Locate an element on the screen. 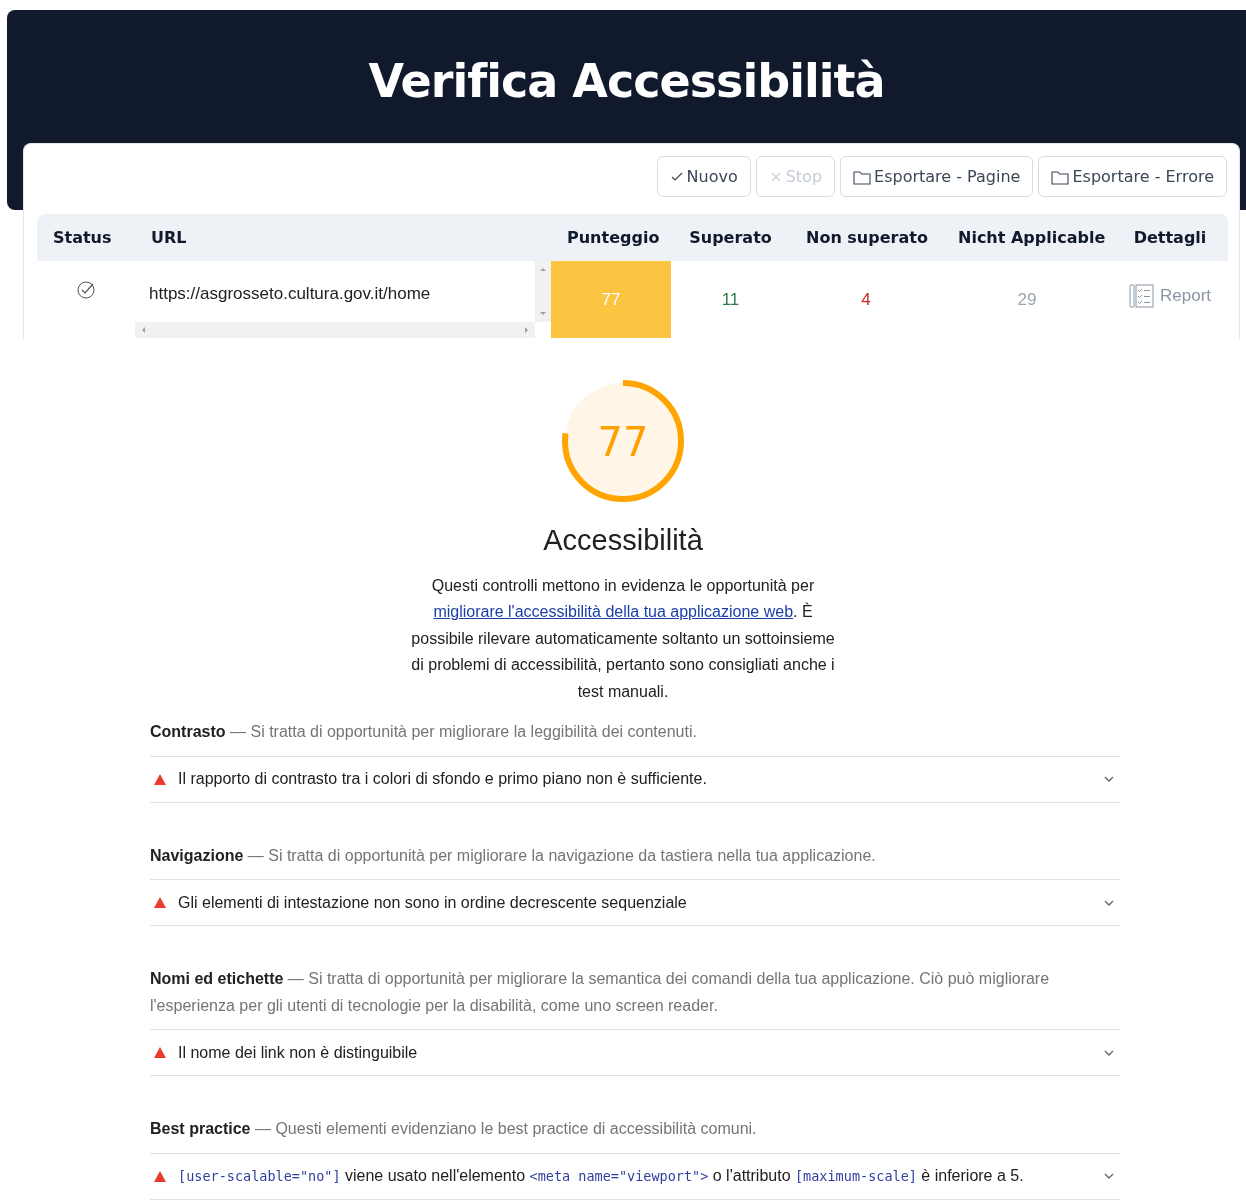  audit-title: [user-scalable="no"] viene usato nell'elemento <meta name="viewport"> o l'attributo [maximum-scale] è inferiore a 5. is located at coordinates (601, 1176).